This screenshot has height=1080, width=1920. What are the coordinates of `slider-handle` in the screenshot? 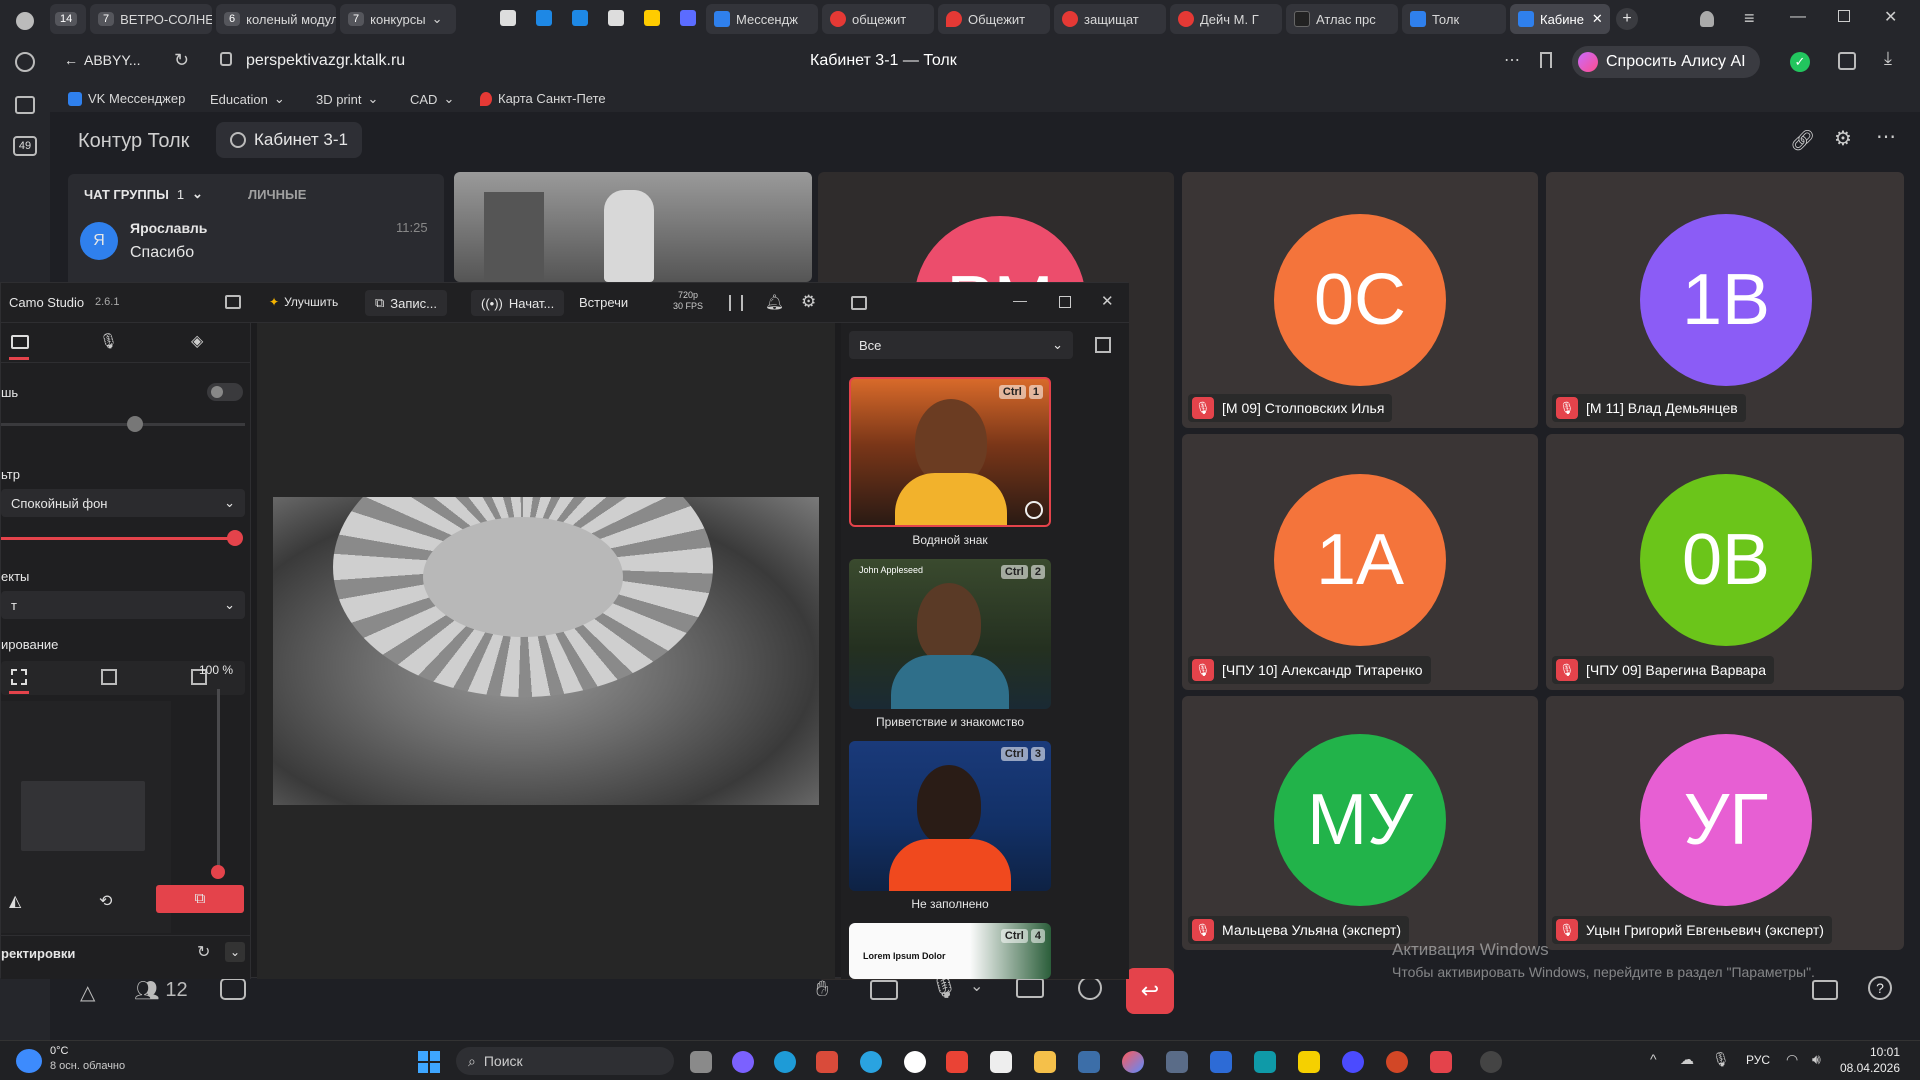 It's located at (235, 538).